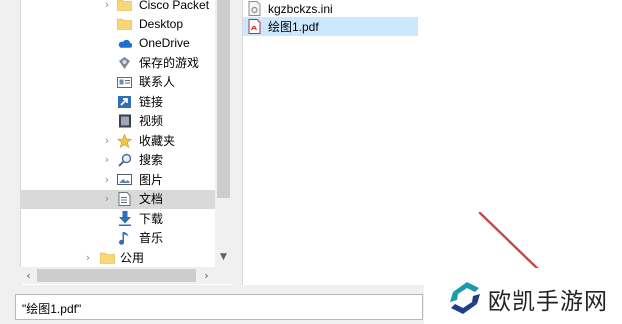 The height and width of the screenshot is (324, 622). I want to click on contacts-icon, so click(124, 82).